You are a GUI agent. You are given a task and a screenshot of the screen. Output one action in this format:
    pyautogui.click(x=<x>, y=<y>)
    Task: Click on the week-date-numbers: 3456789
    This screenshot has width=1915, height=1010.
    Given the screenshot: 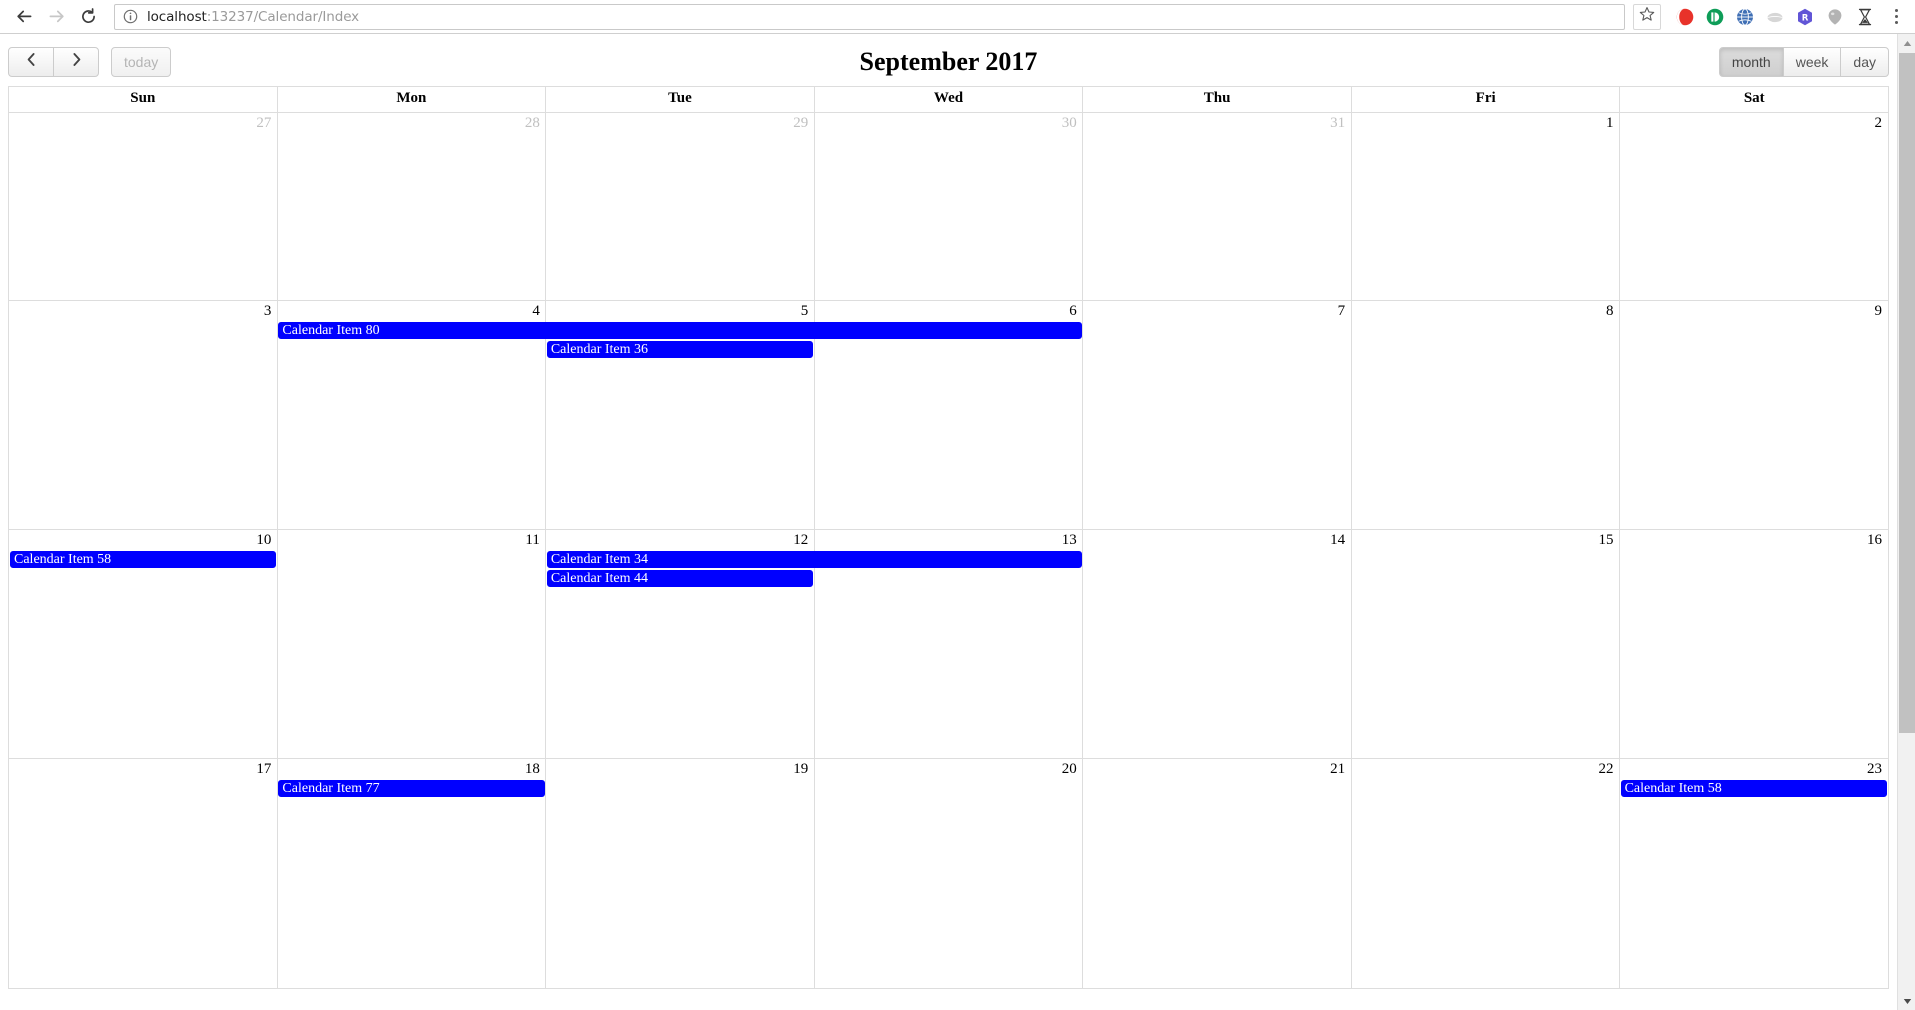 What is the action you would take?
    pyautogui.click(x=948, y=311)
    